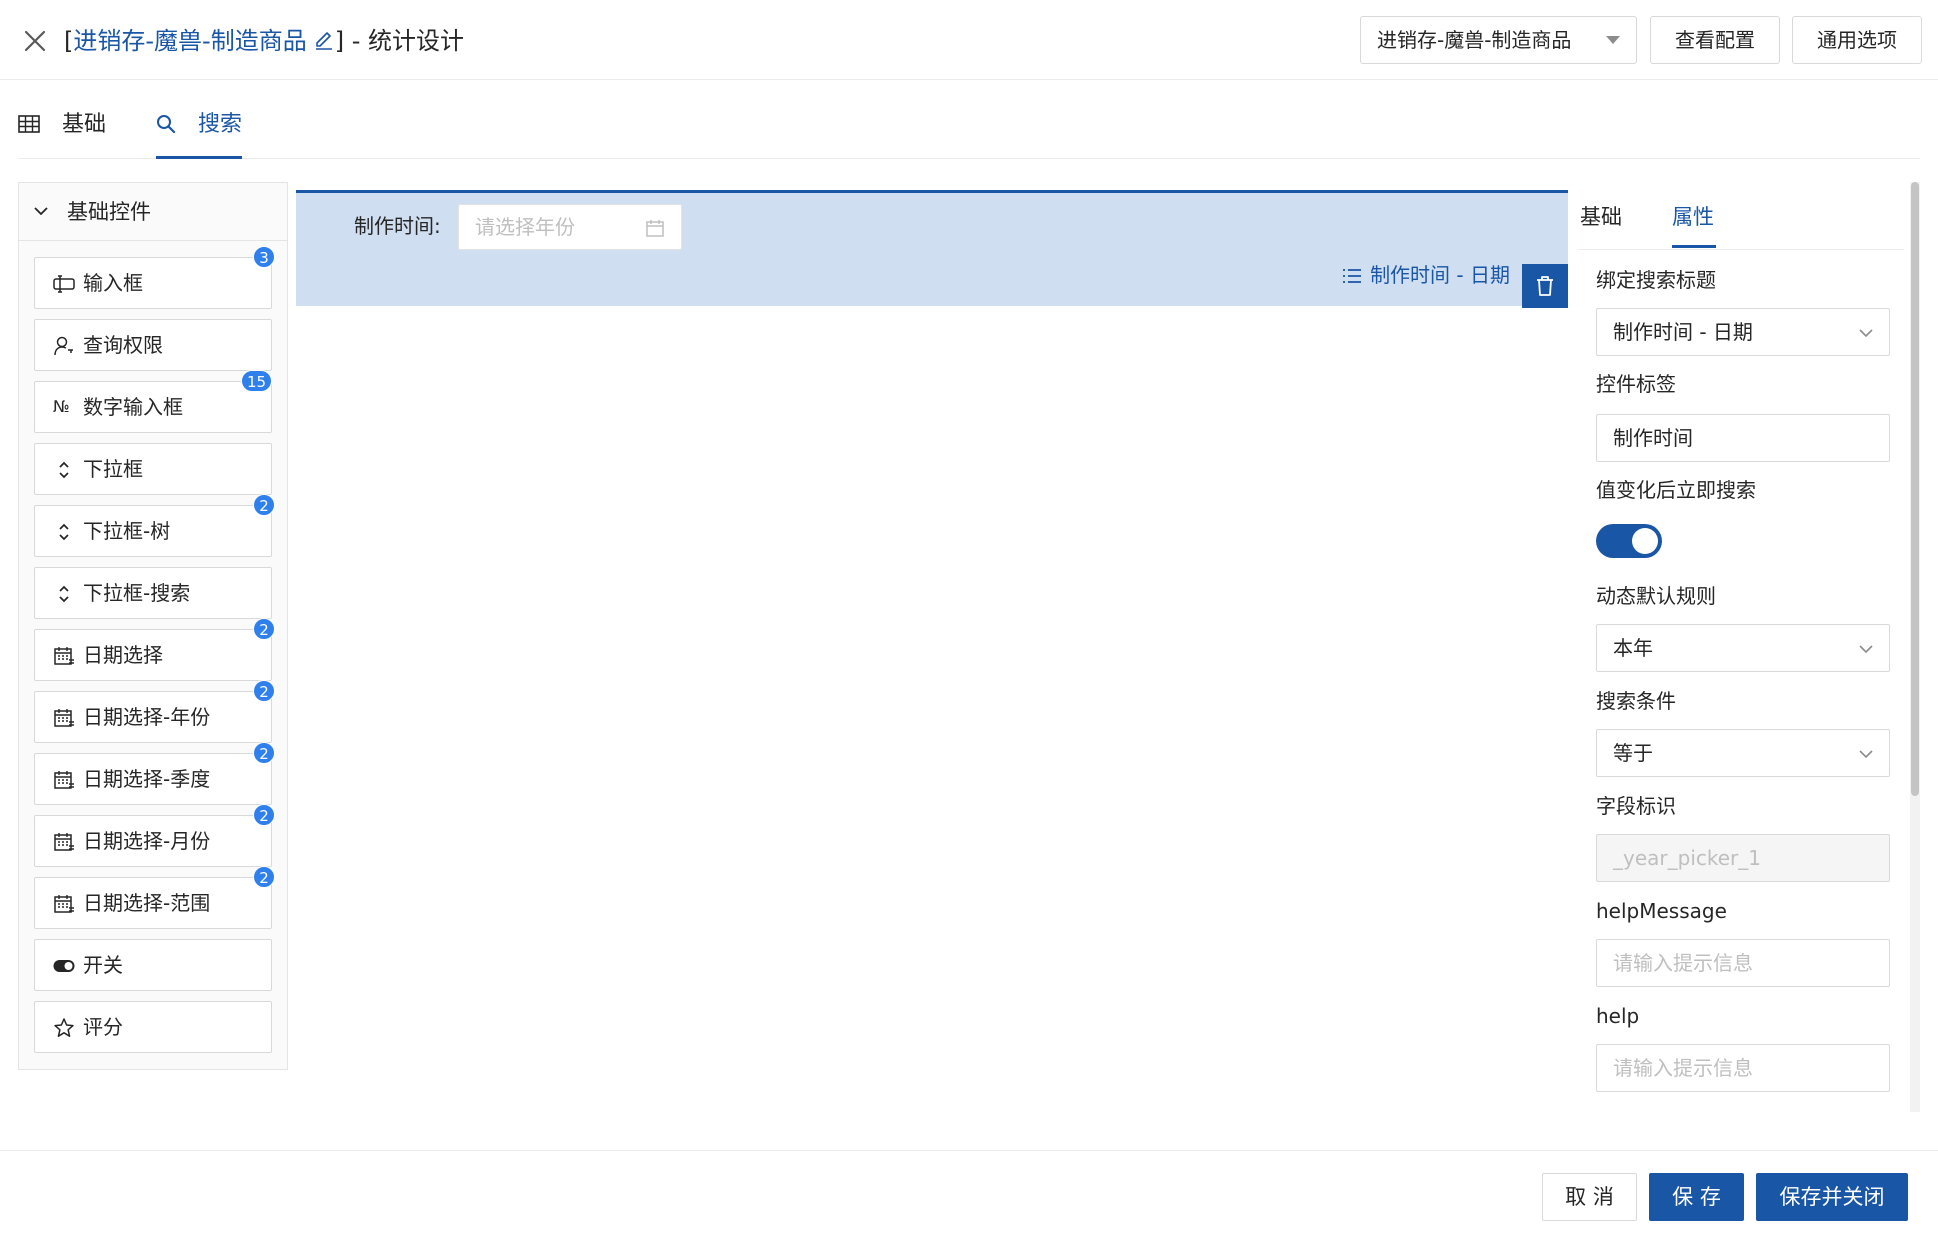 This screenshot has width=1938, height=1240. I want to click on control-label-input: 制作时间, so click(1743, 438).